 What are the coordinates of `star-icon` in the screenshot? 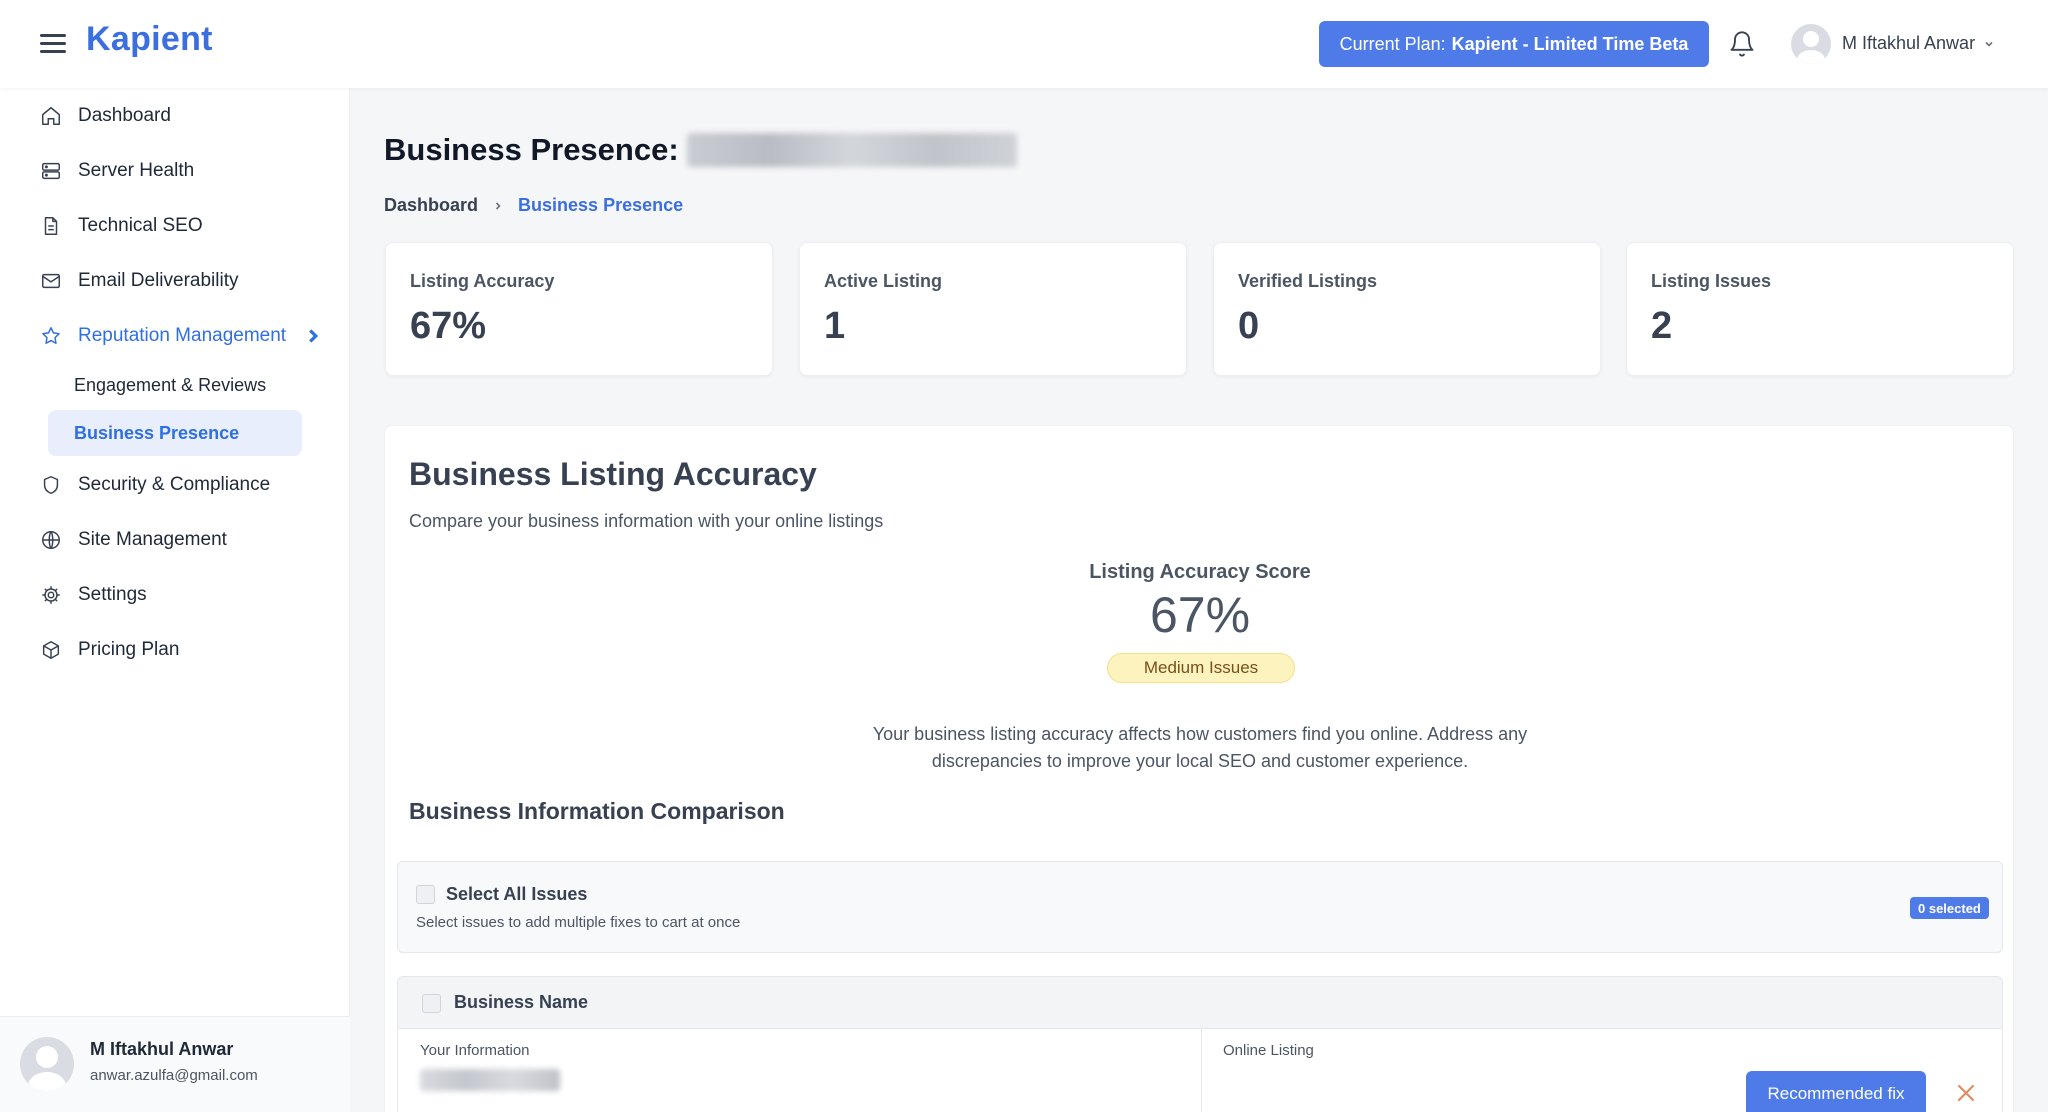 It's located at (51, 335).